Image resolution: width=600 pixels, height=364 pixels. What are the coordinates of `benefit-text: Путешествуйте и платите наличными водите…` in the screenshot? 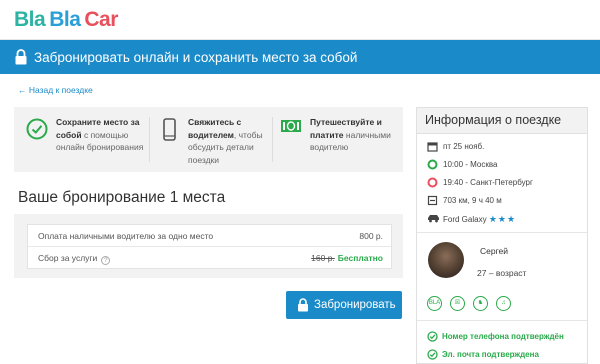 It's located at (350, 134).